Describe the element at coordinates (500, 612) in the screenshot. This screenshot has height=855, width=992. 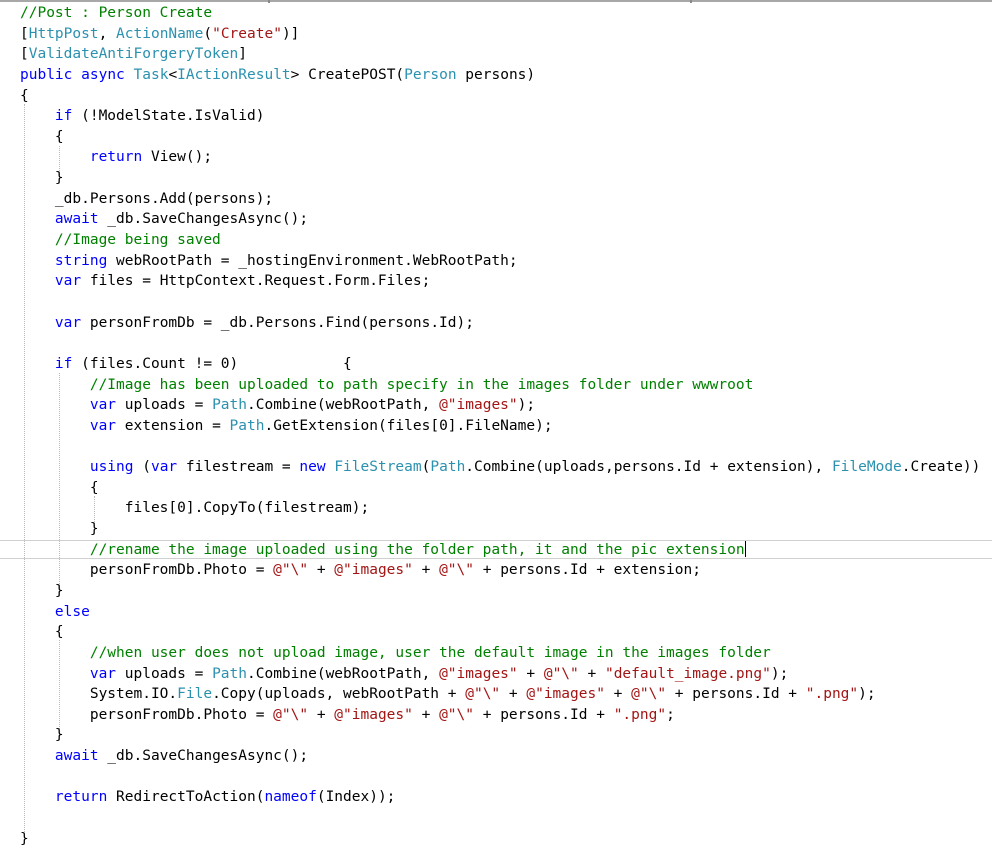
I see `code-line: else` at that location.